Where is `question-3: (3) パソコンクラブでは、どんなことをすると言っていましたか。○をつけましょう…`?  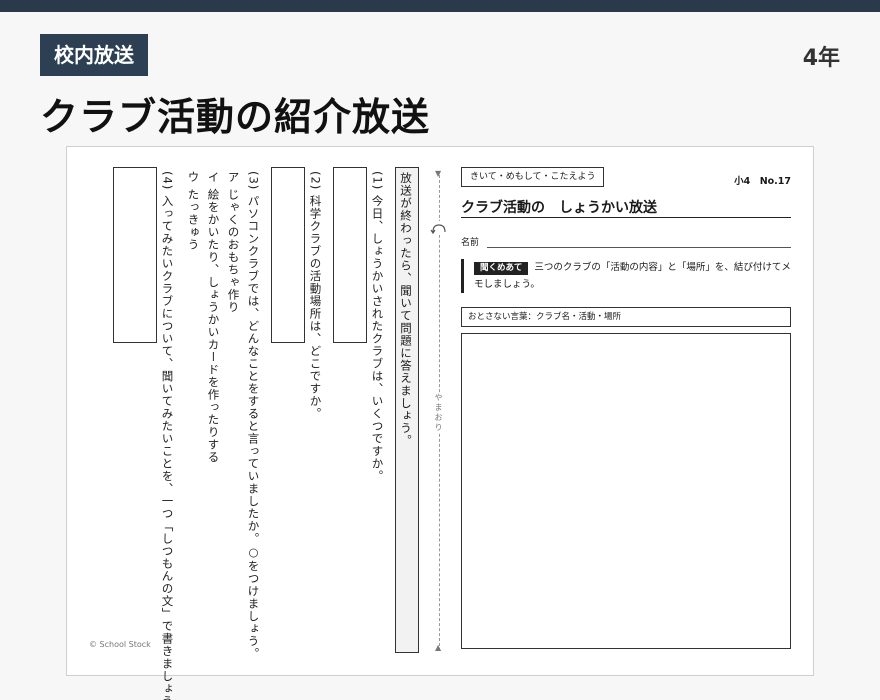
question-3: (3) パソコンクラブでは、どんなことをすると言っていましたか。○をつけましょう… is located at coordinates (253, 415).